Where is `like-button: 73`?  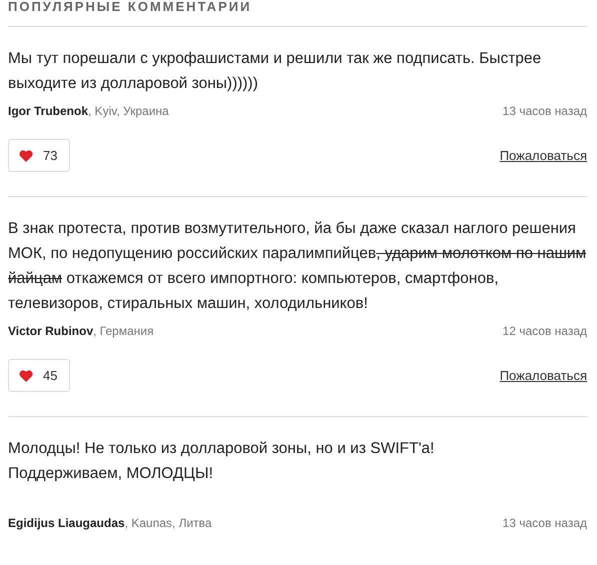 like-button: 73 is located at coordinates (39, 155).